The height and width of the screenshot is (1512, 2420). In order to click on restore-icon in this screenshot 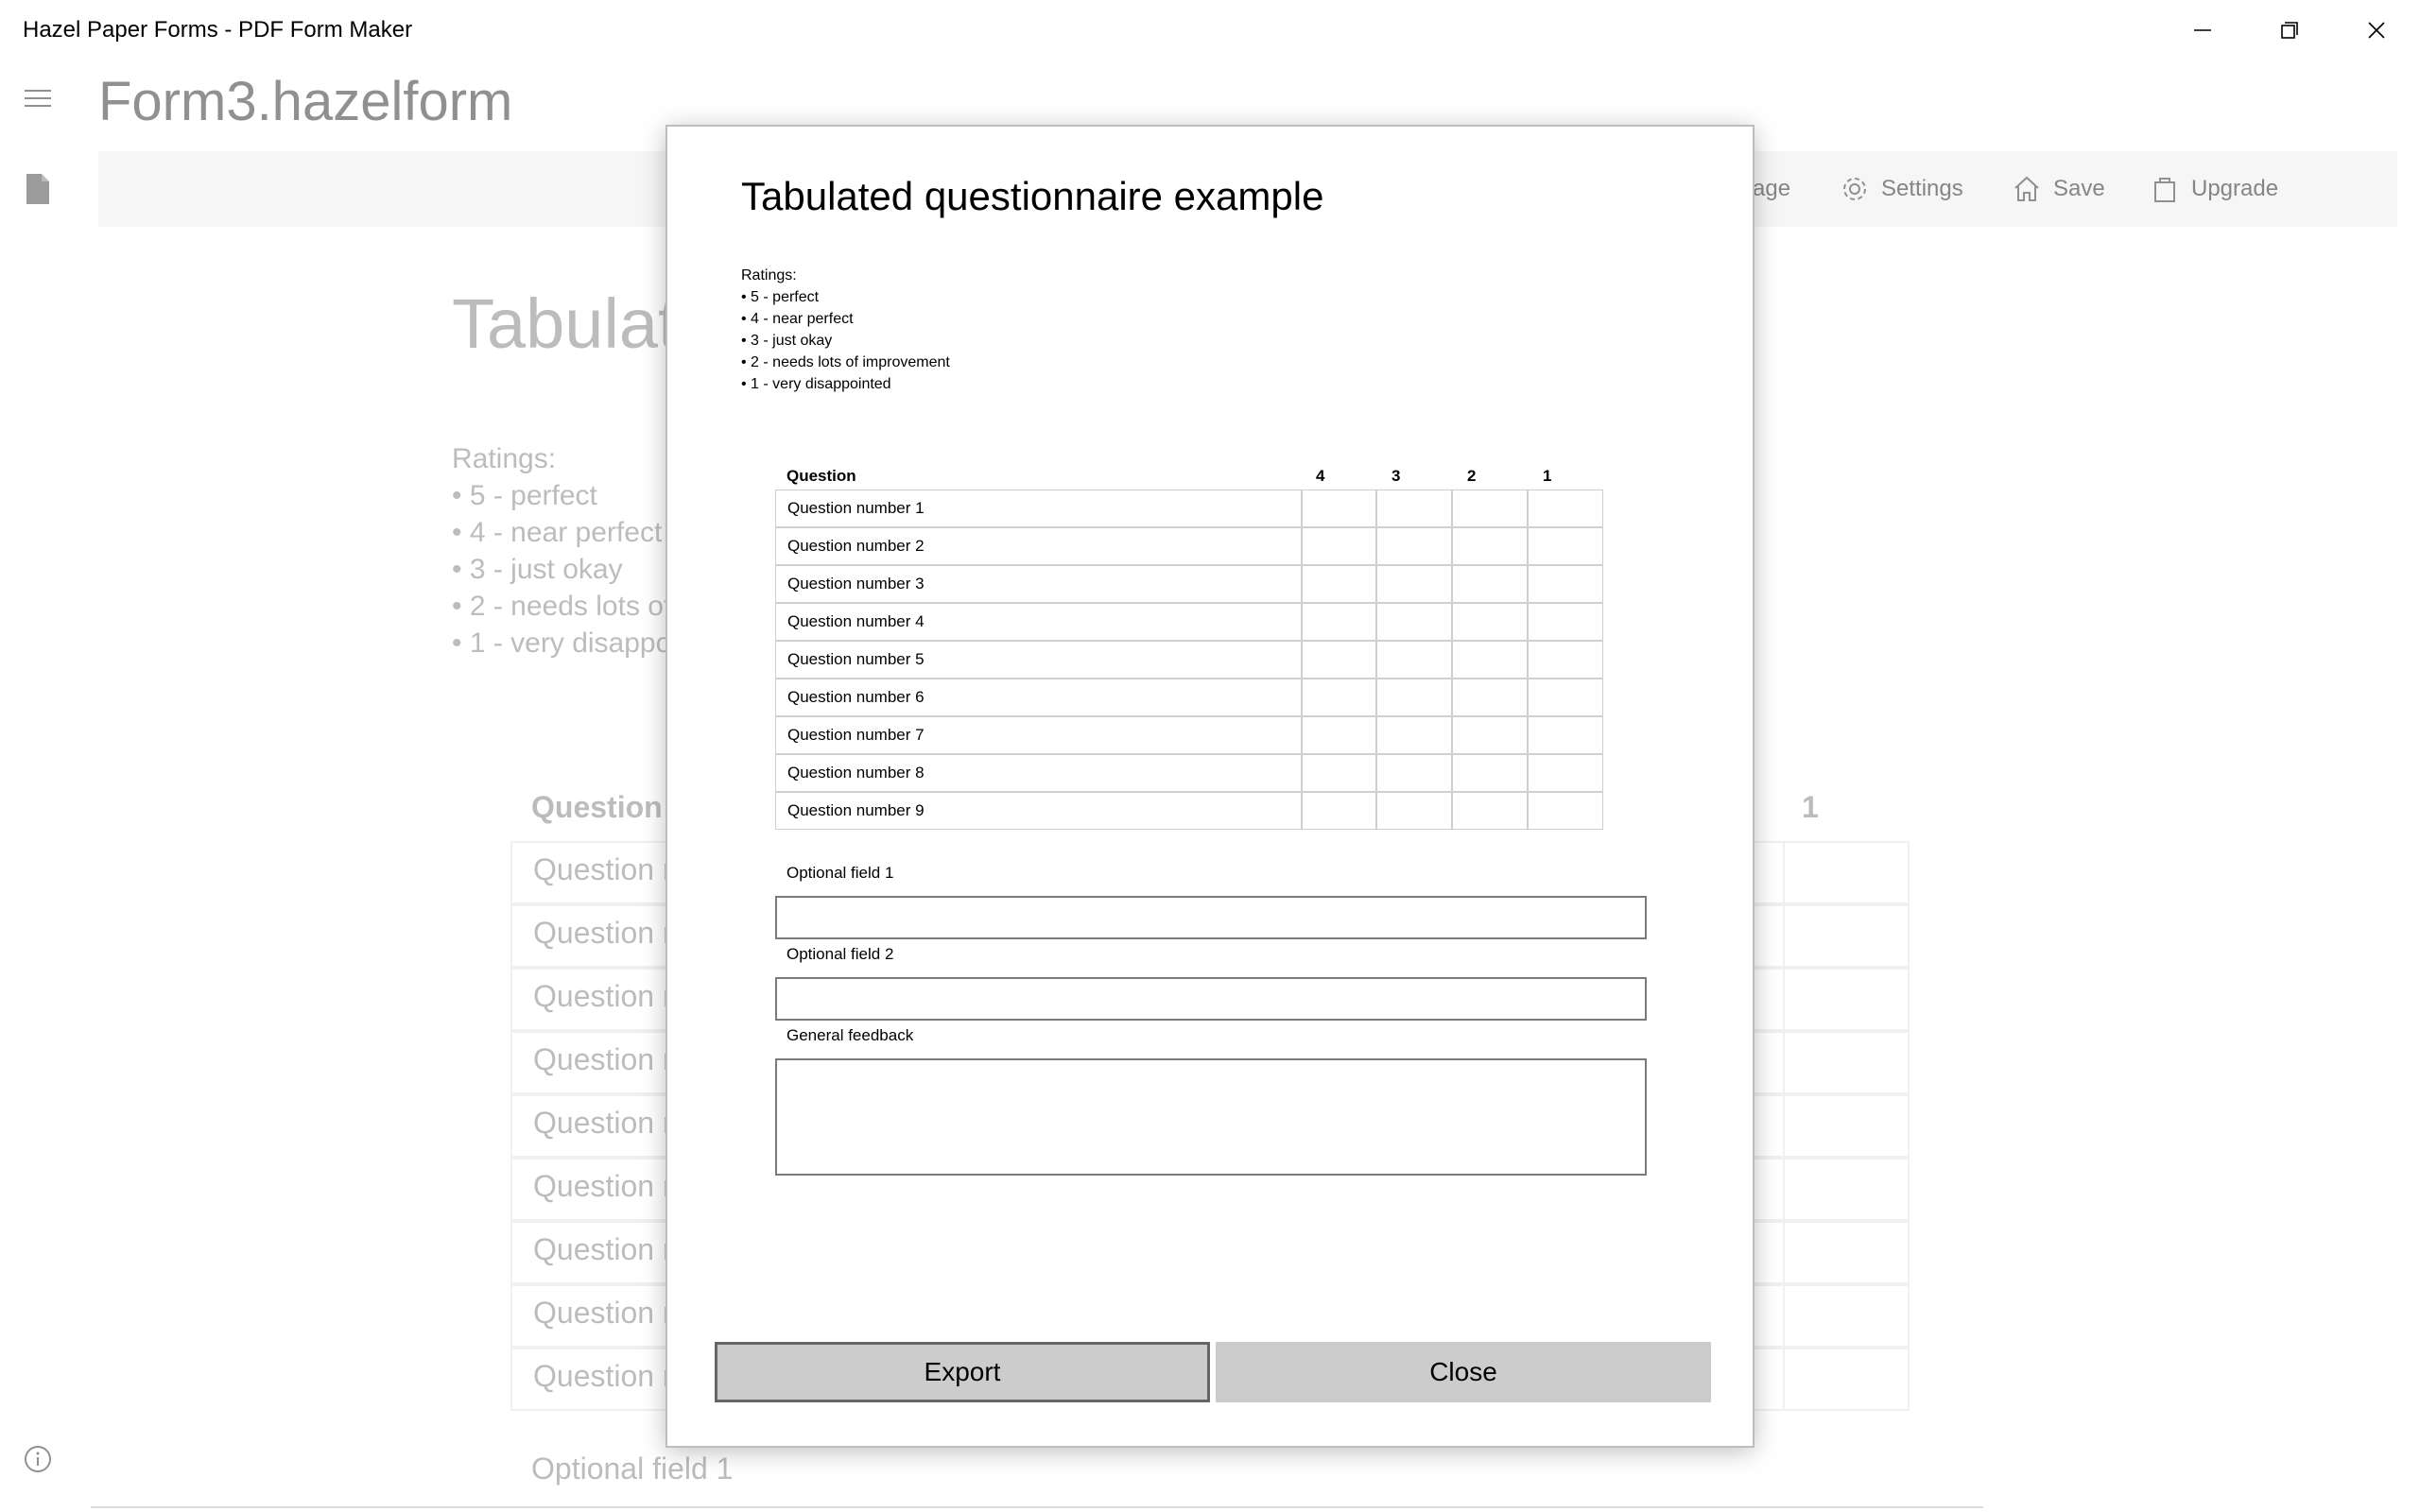, I will do `click(2289, 30)`.